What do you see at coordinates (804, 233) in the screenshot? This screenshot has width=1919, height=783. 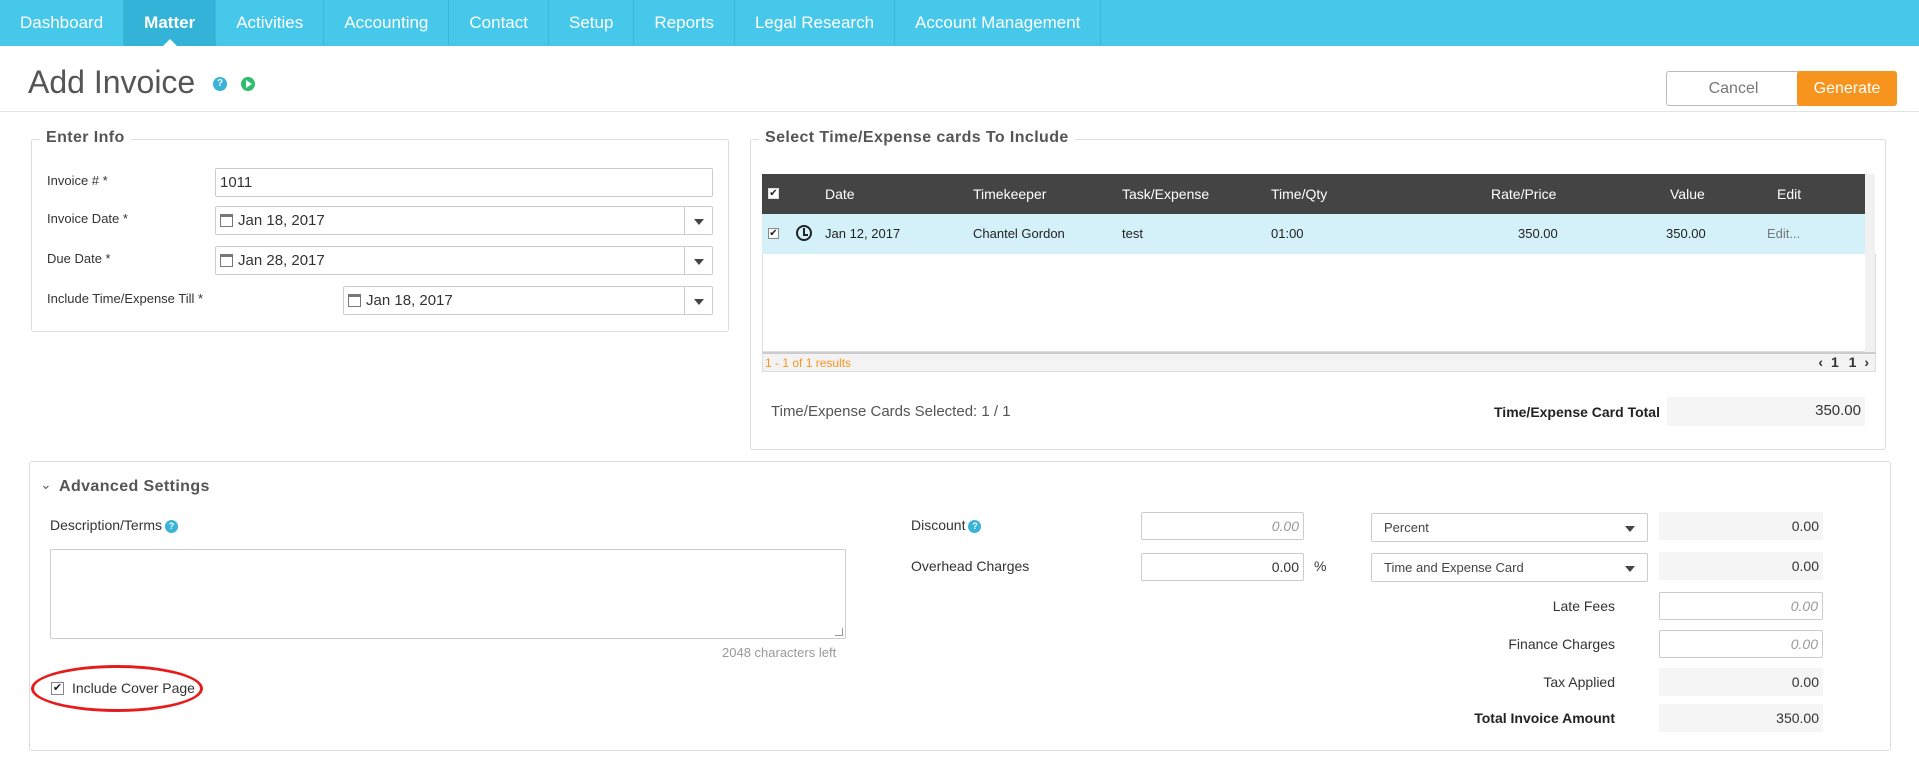 I see `clock-icon` at bounding box center [804, 233].